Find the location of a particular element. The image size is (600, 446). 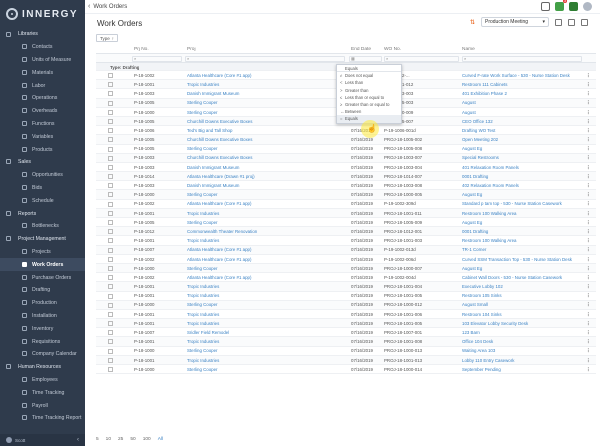

notification-icon: 3 is located at coordinates (561, 5).